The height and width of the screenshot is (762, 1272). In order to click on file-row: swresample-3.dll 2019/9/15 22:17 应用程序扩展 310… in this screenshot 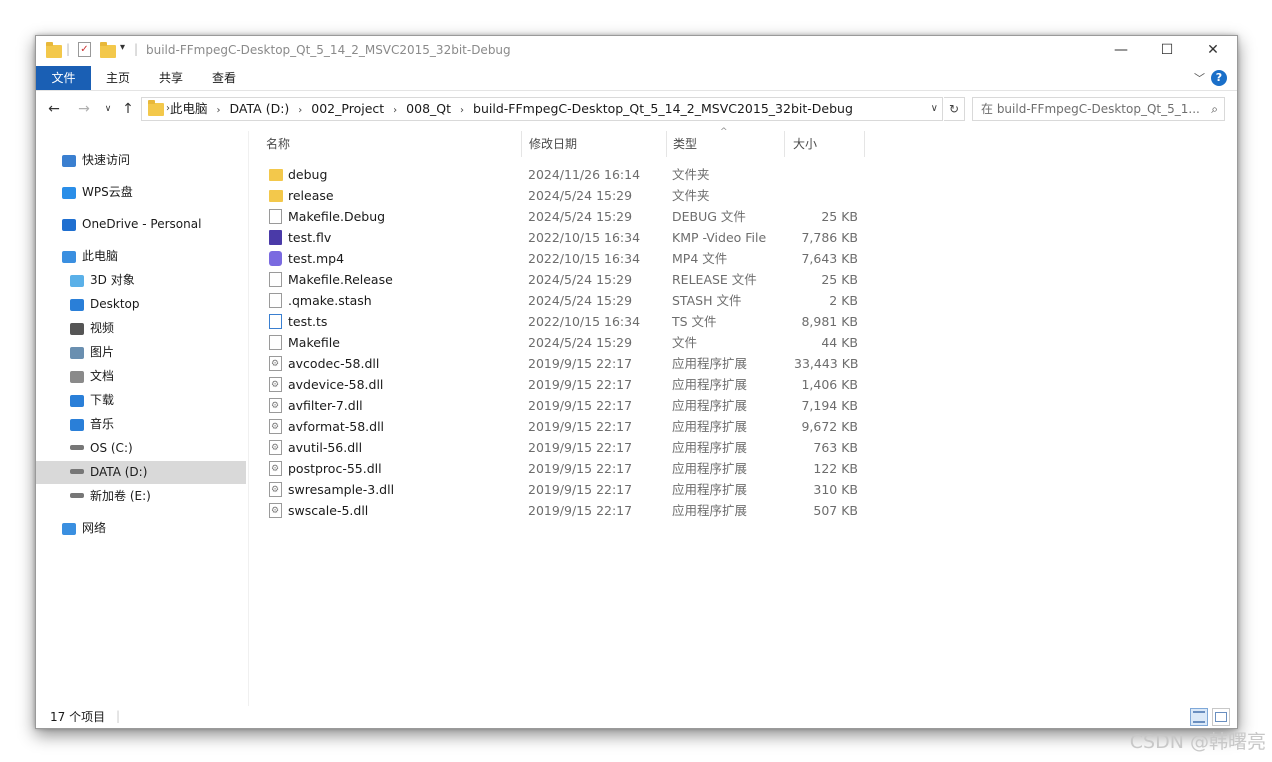, I will do `click(744, 490)`.